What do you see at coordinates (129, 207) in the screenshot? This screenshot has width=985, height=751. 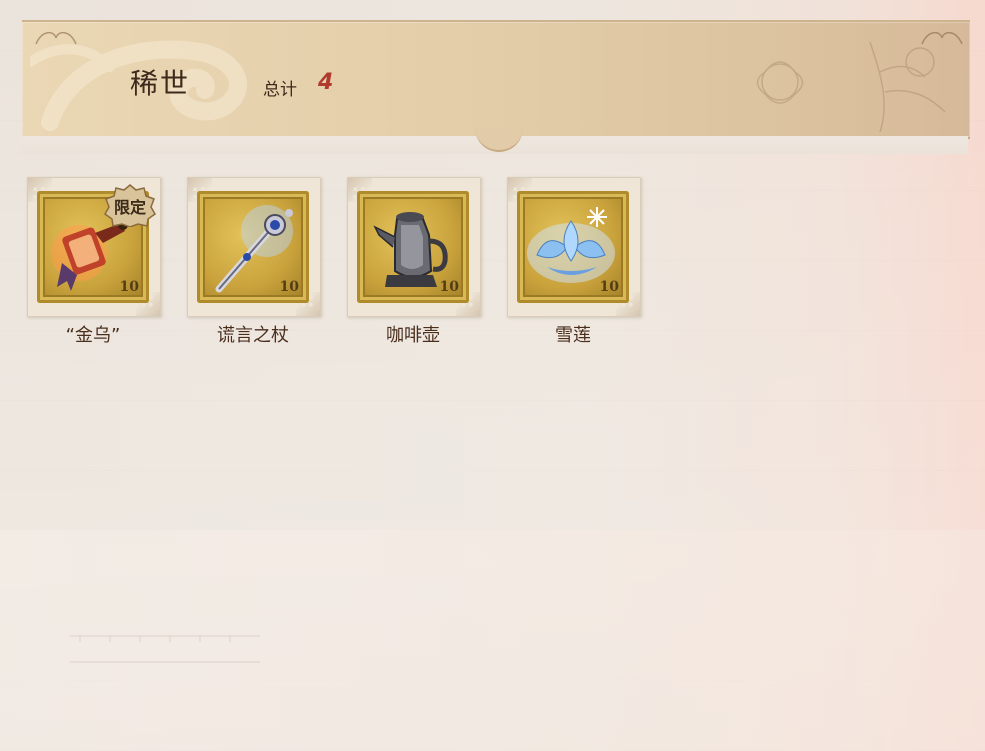 I see `limited-badge-text: 限定` at bounding box center [129, 207].